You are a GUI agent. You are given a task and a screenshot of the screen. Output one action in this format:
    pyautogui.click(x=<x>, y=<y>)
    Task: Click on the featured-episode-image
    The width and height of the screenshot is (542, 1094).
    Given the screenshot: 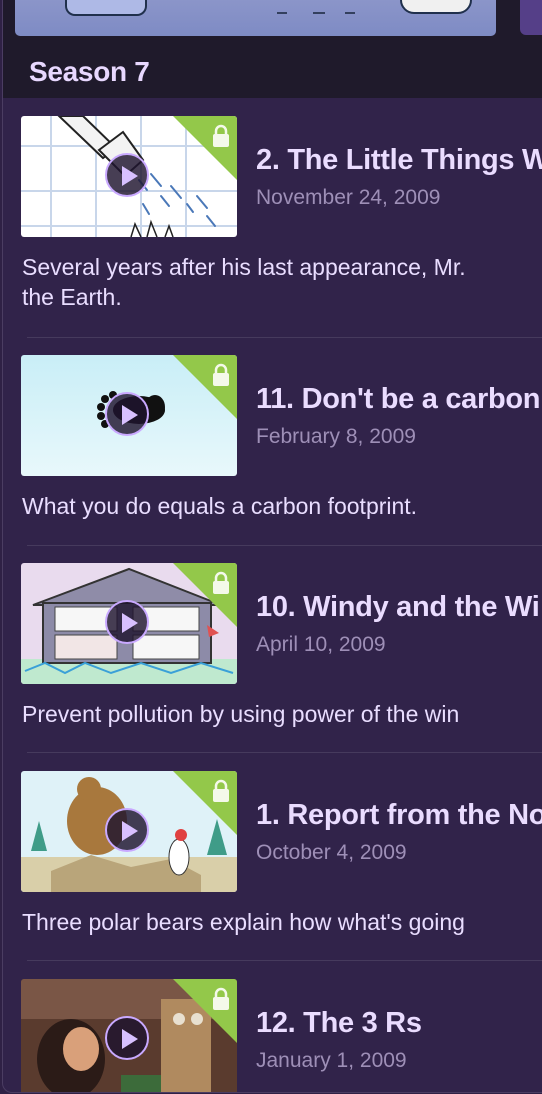 What is the action you would take?
    pyautogui.click(x=255, y=18)
    